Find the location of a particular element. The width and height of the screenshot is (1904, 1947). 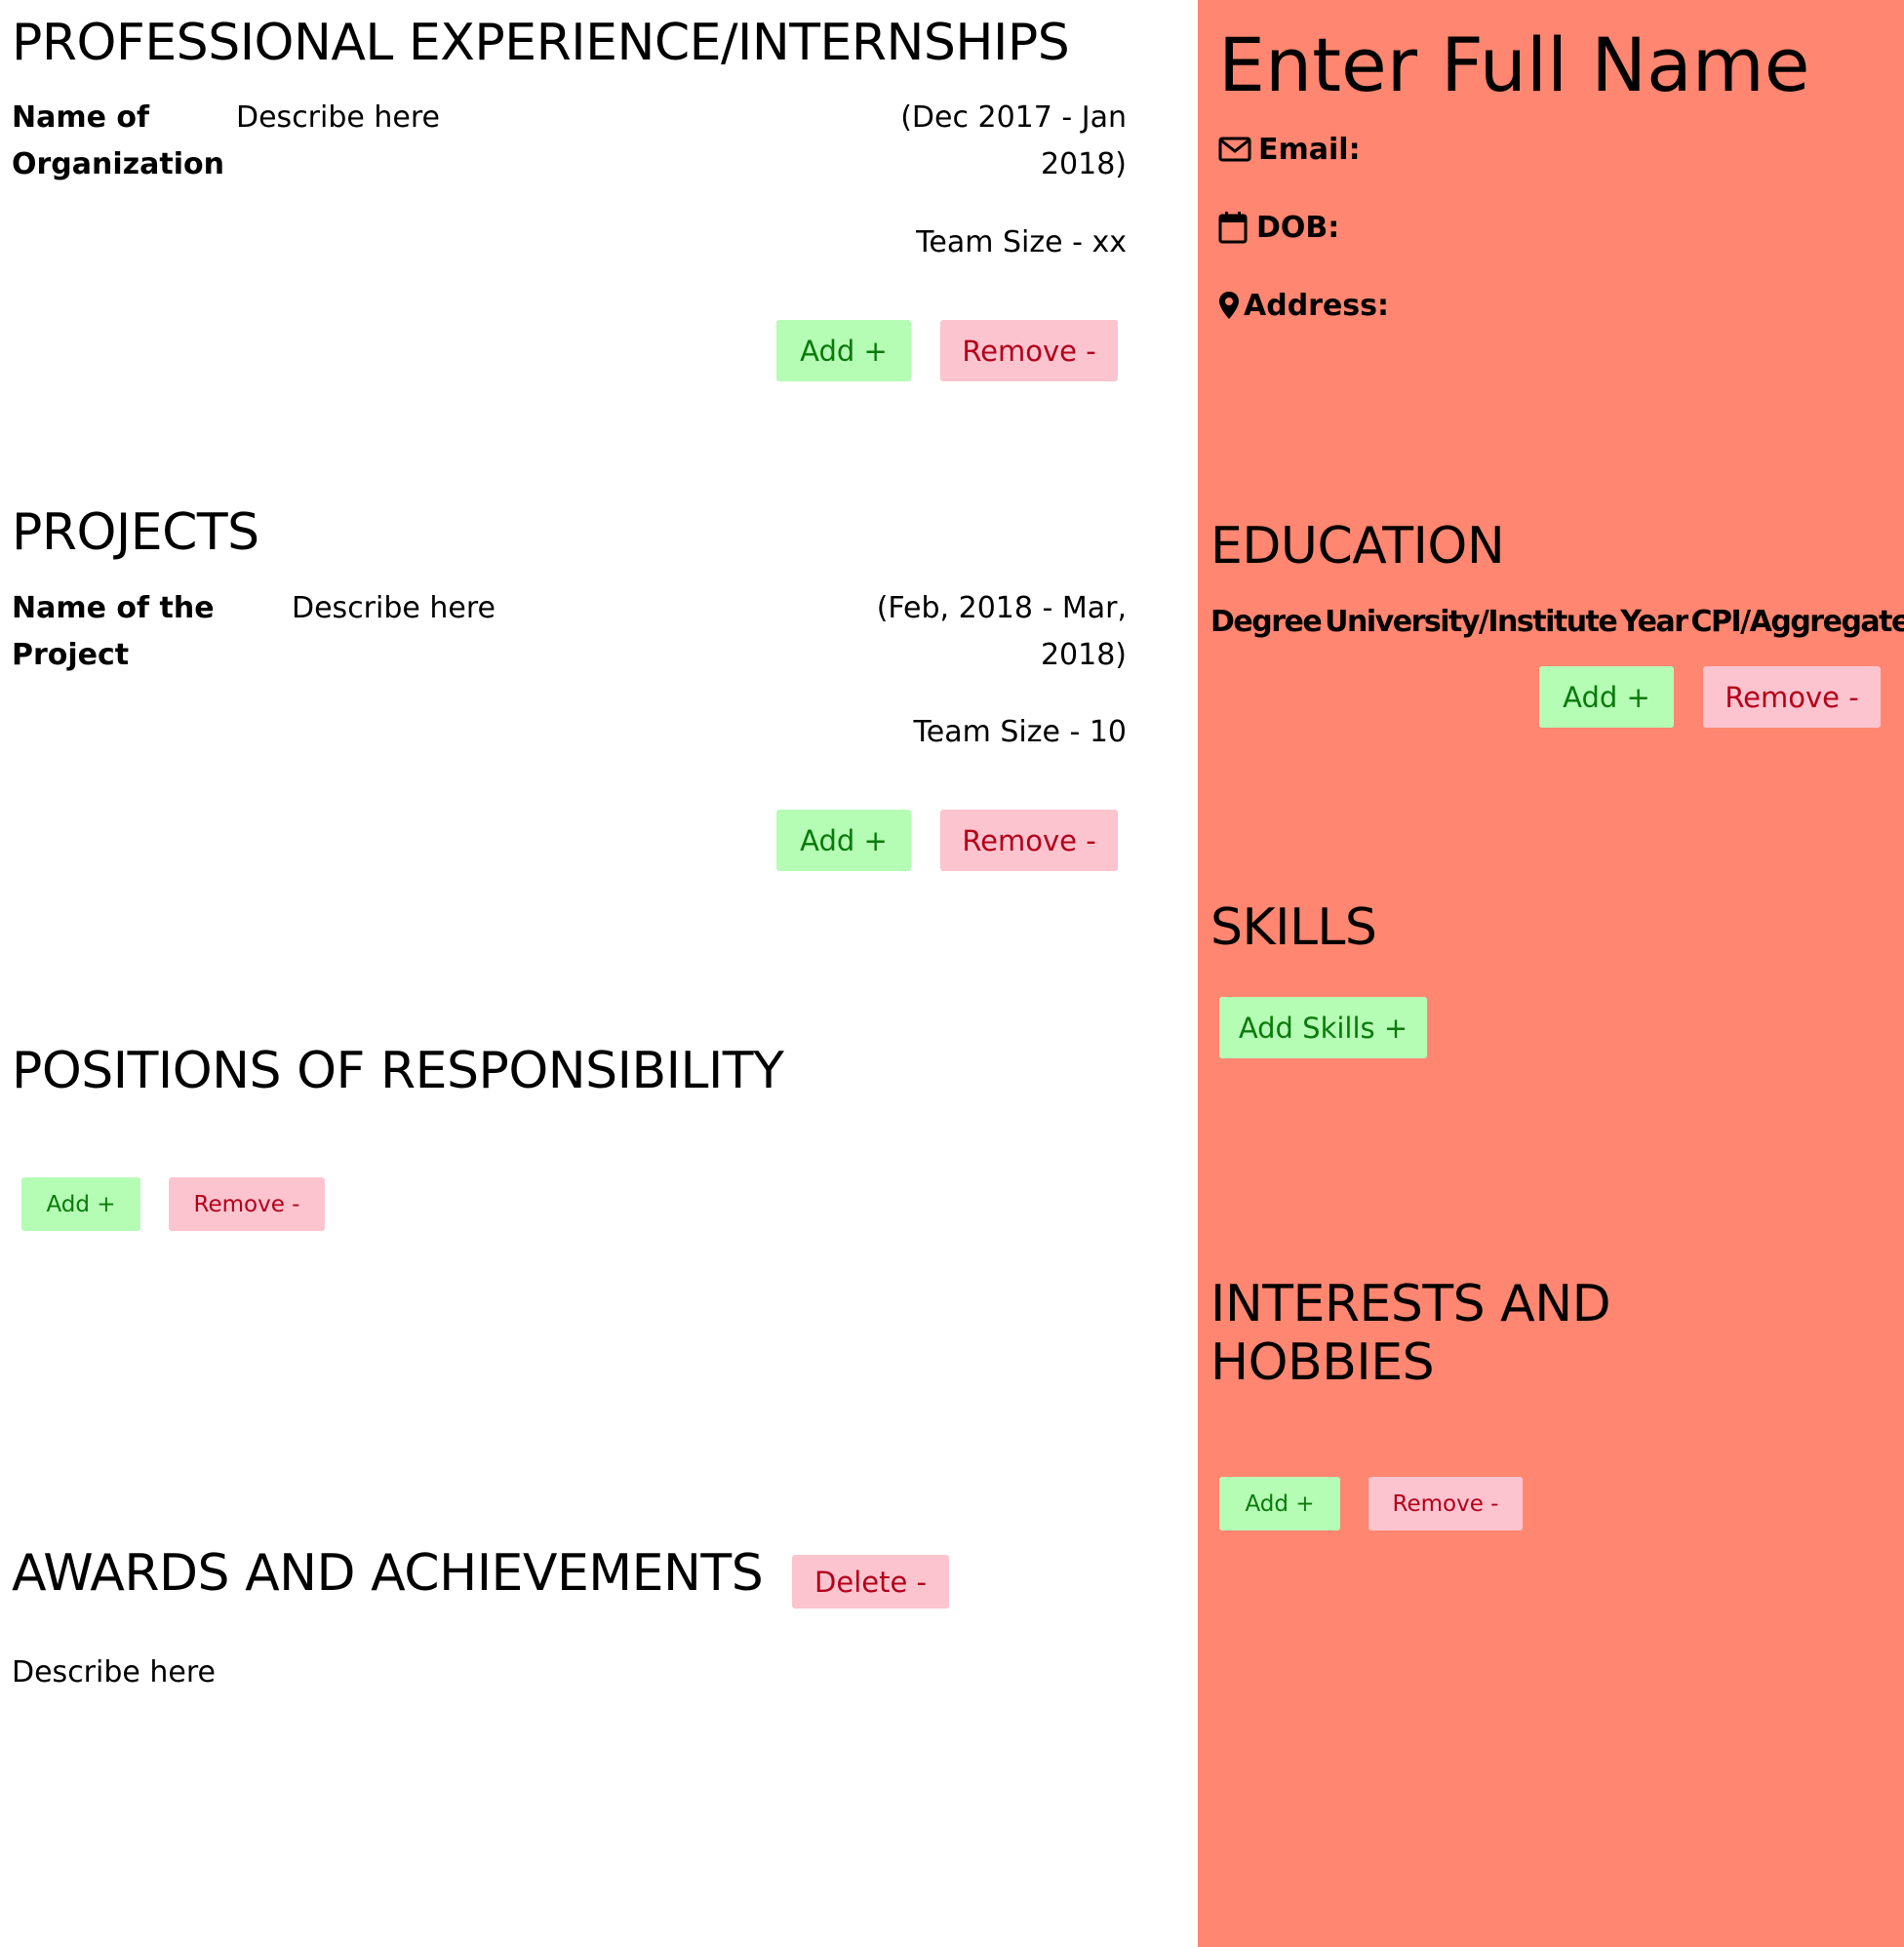

experience-add-button: Add + is located at coordinates (843, 350).